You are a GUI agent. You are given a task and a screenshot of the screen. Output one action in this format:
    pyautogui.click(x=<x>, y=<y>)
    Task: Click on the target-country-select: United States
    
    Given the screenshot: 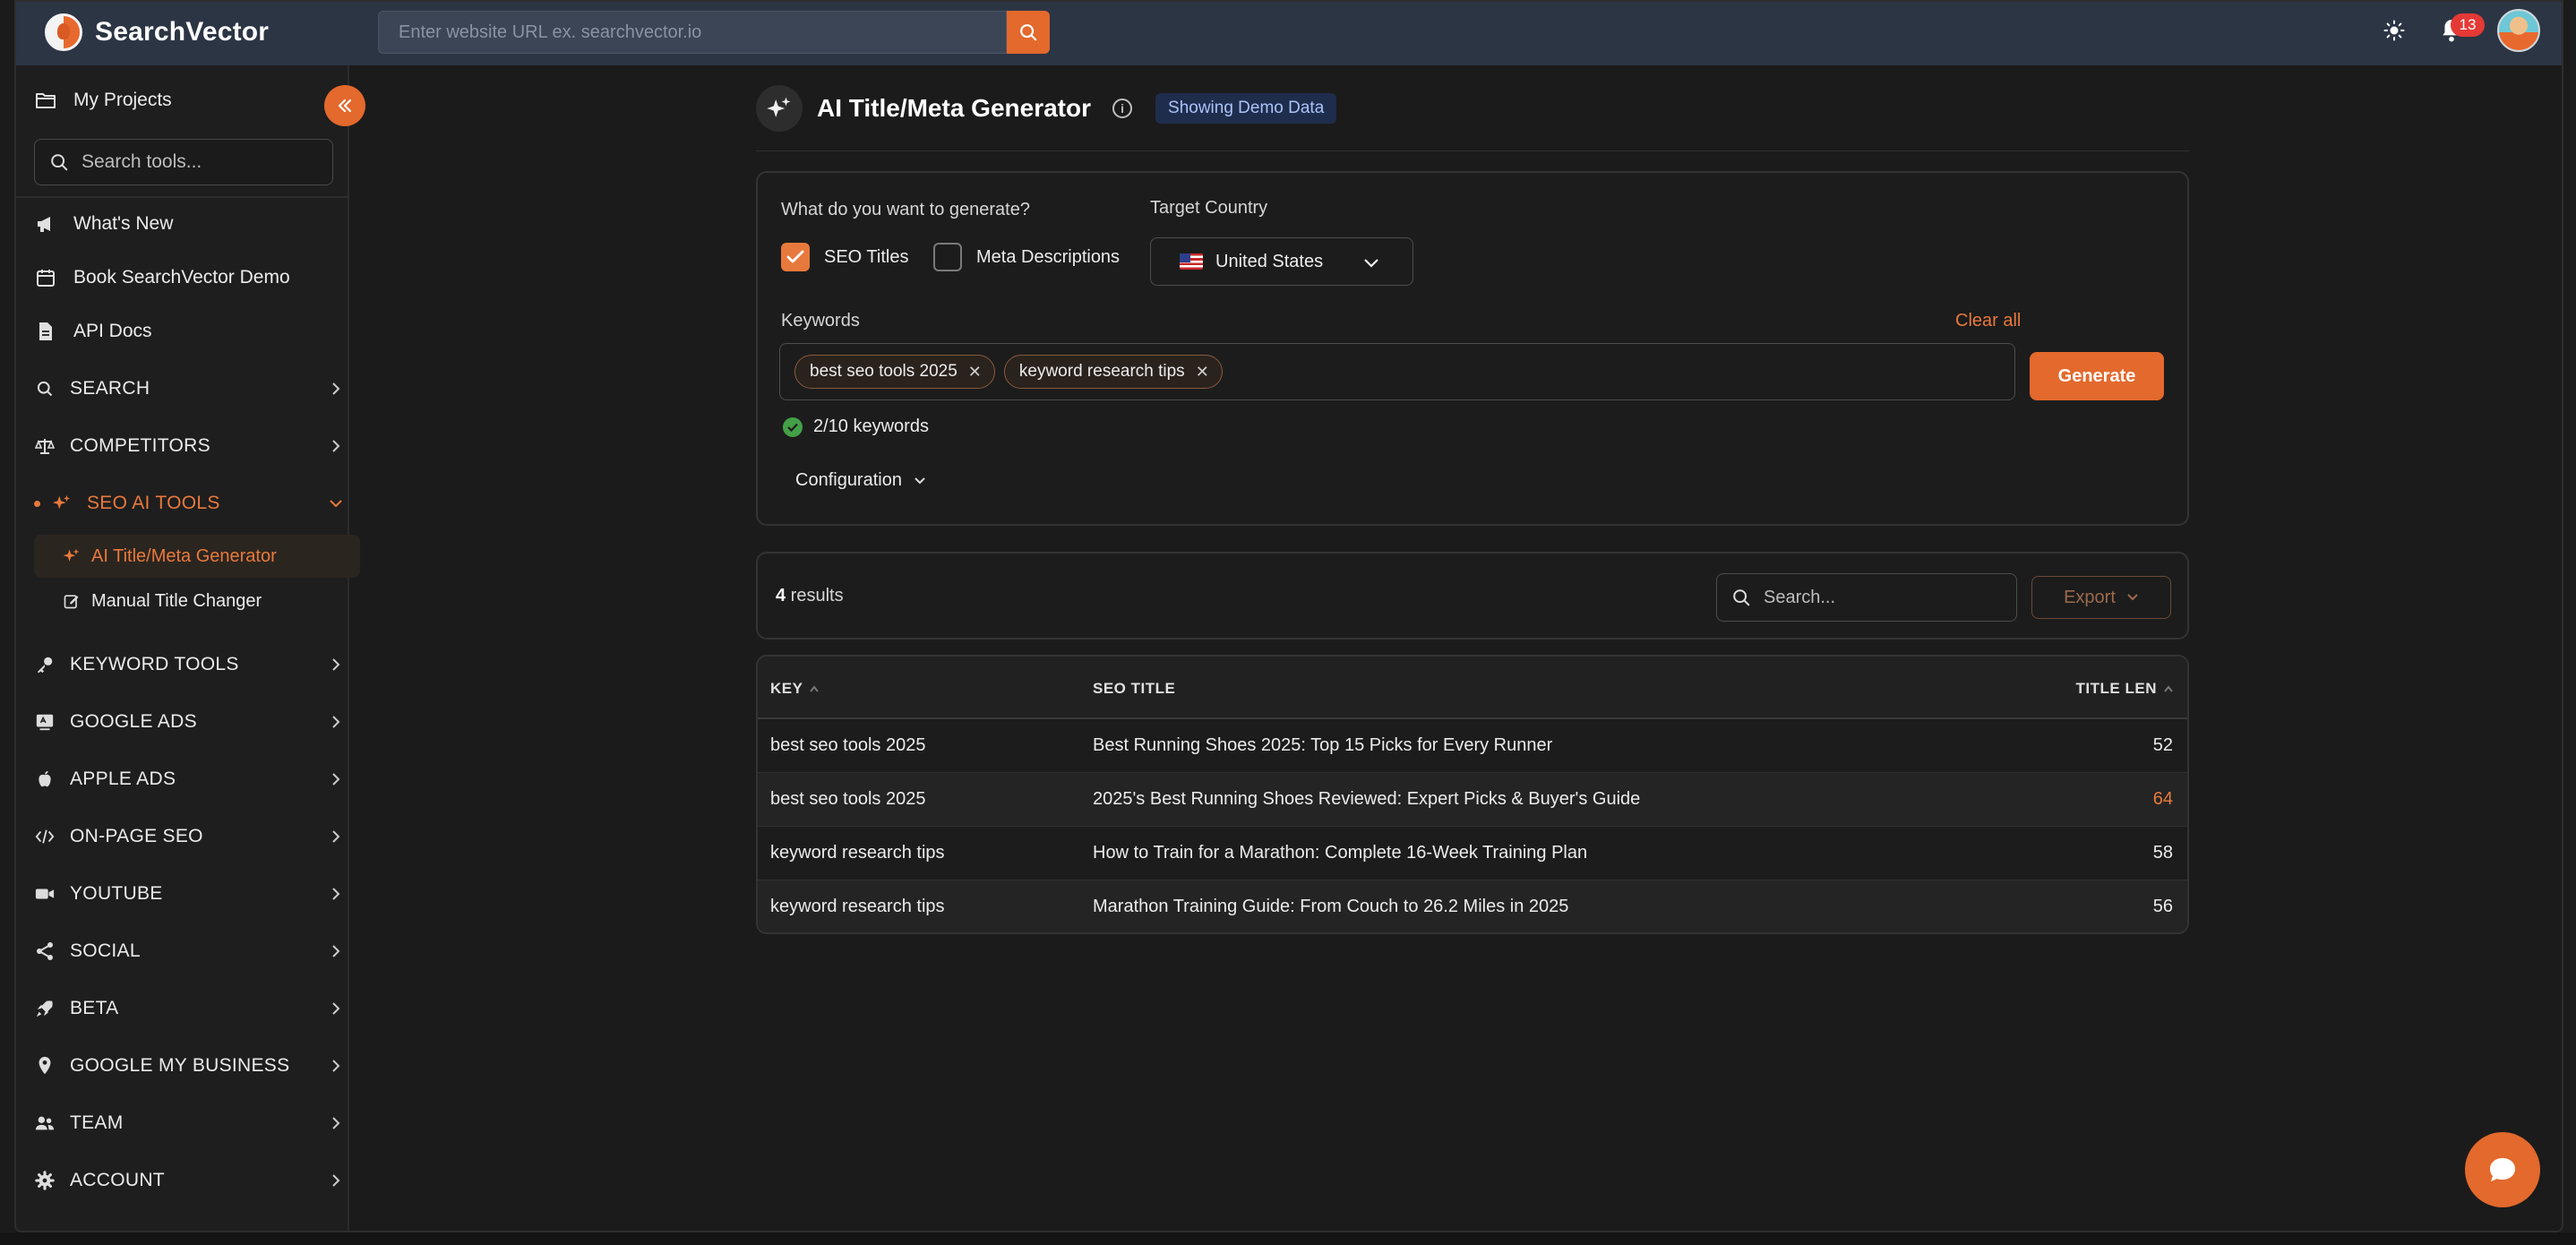 What is the action you would take?
    pyautogui.click(x=1281, y=261)
    